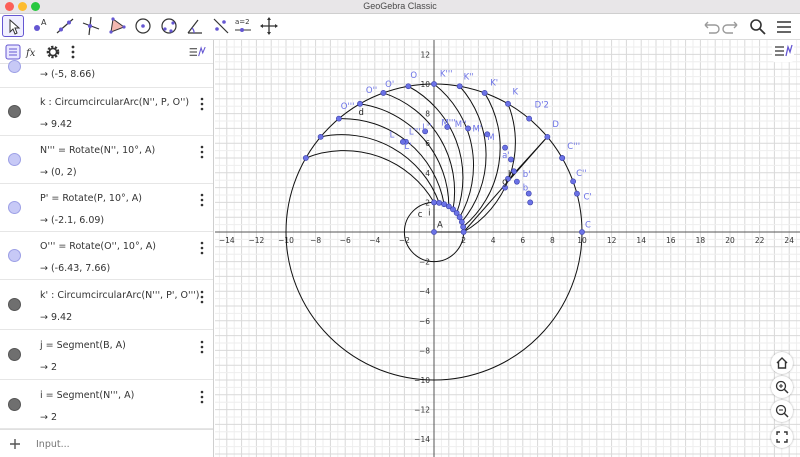 This screenshot has height=457, width=800. Describe the element at coordinates (242, 22) in the screenshot. I see `svg-text: a=2` at that location.